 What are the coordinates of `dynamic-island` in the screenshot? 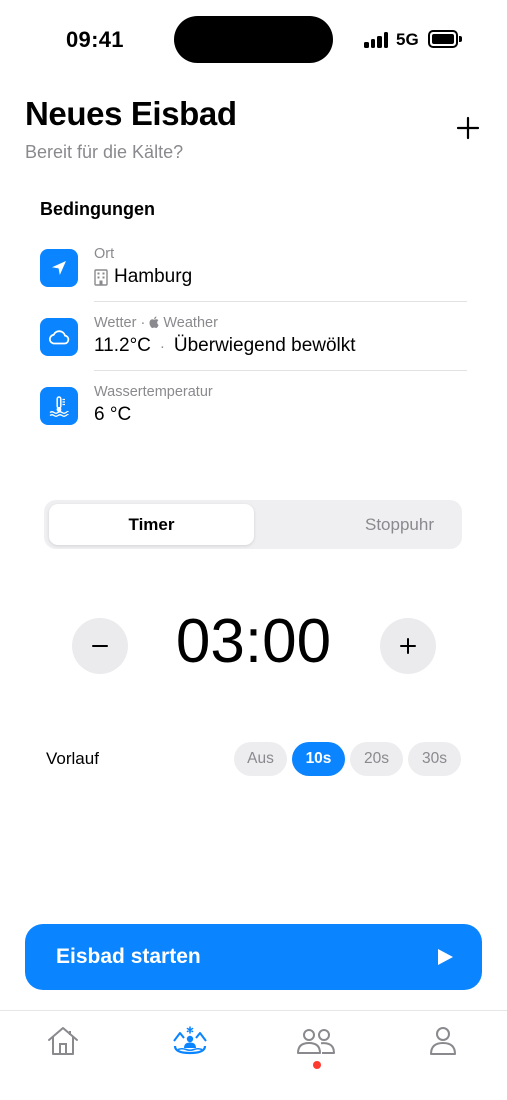 It's located at (253, 39).